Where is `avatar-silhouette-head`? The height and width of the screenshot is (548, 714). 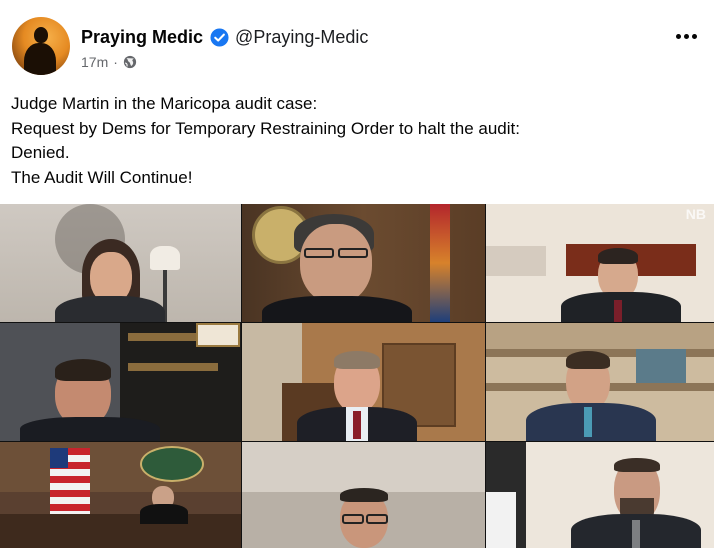 avatar-silhouette-head is located at coordinates (41, 35).